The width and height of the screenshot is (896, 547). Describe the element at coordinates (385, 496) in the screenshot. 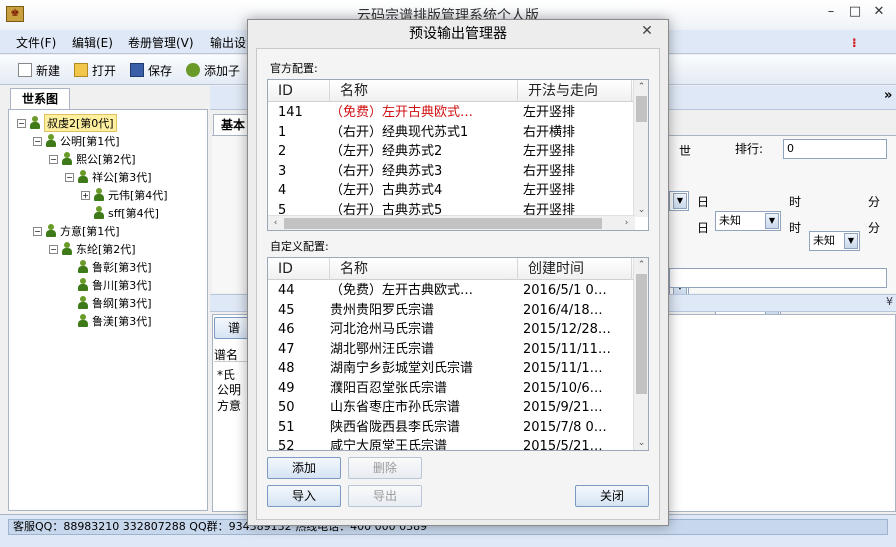

I see `export-button: 导出` at that location.